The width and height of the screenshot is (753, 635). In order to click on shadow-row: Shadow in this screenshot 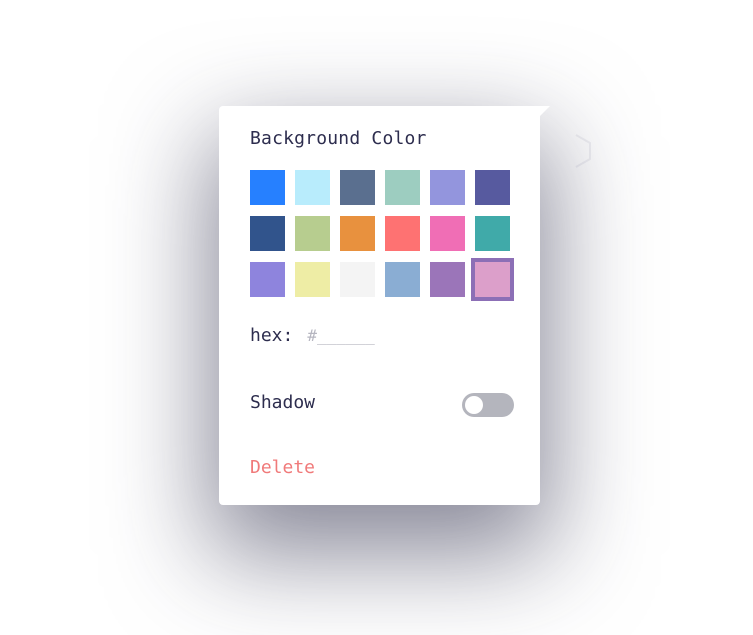, I will do `click(382, 405)`.